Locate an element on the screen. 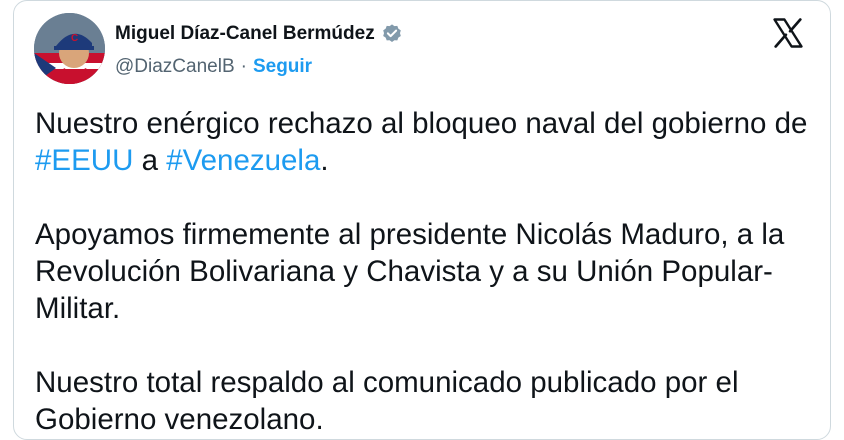  hashtag-link-venezuela: #Venezuela is located at coordinates (243, 160).